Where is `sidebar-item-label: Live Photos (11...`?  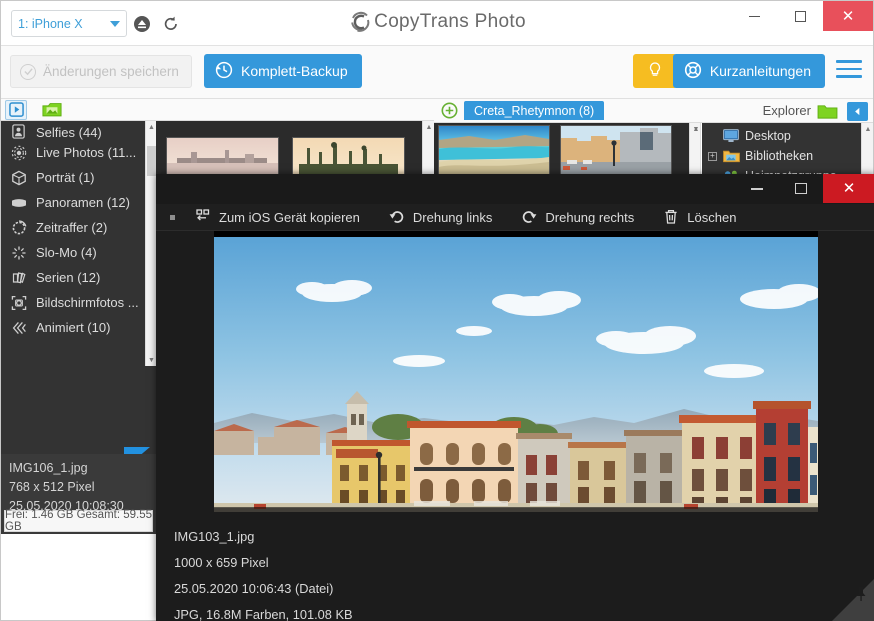
sidebar-item-label: Live Photos (11... is located at coordinates (86, 152).